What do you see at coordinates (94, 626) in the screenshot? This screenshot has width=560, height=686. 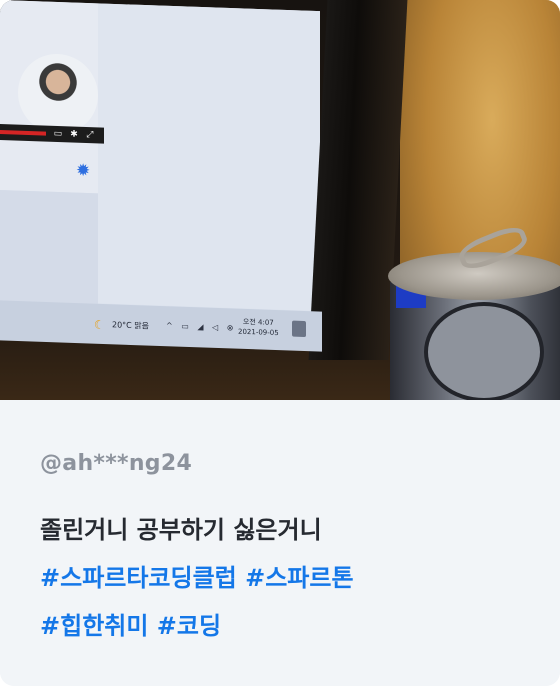 I see `hashtag: #힙한취미` at bounding box center [94, 626].